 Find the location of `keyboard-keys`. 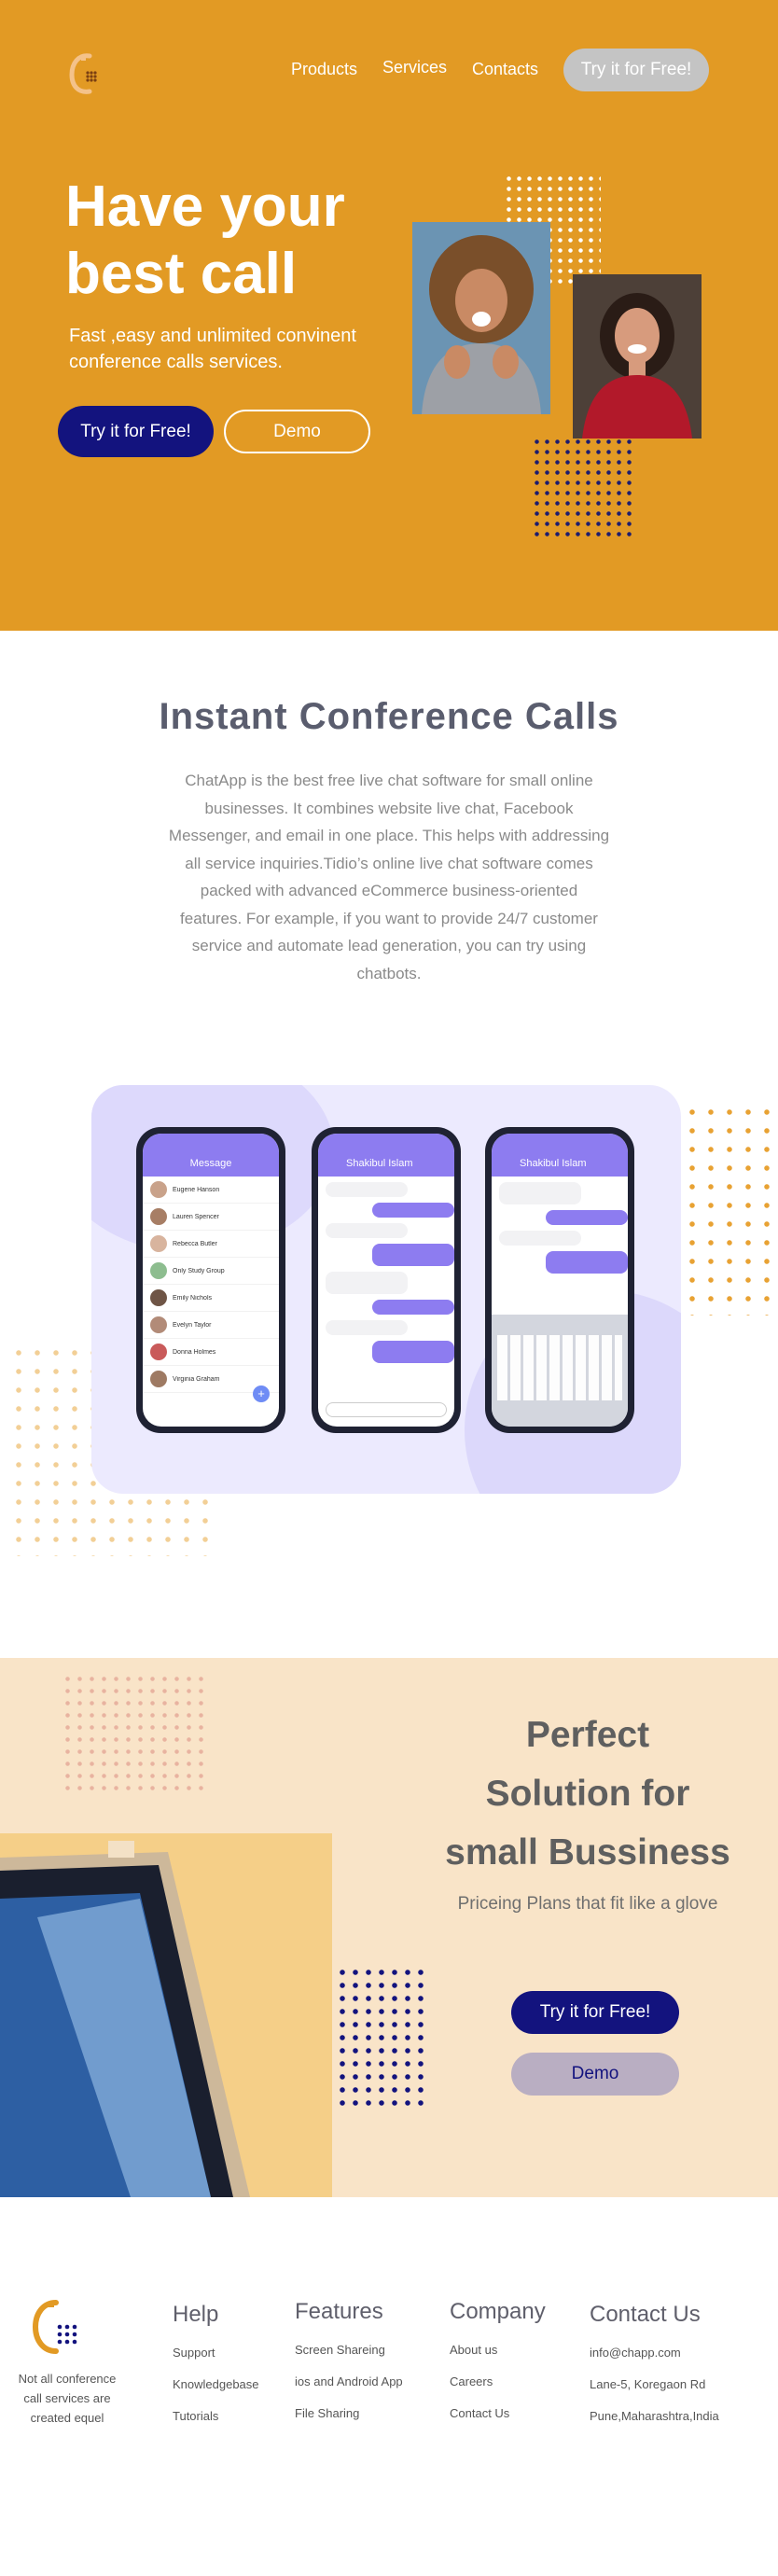

keyboard-keys is located at coordinates (559, 1367).